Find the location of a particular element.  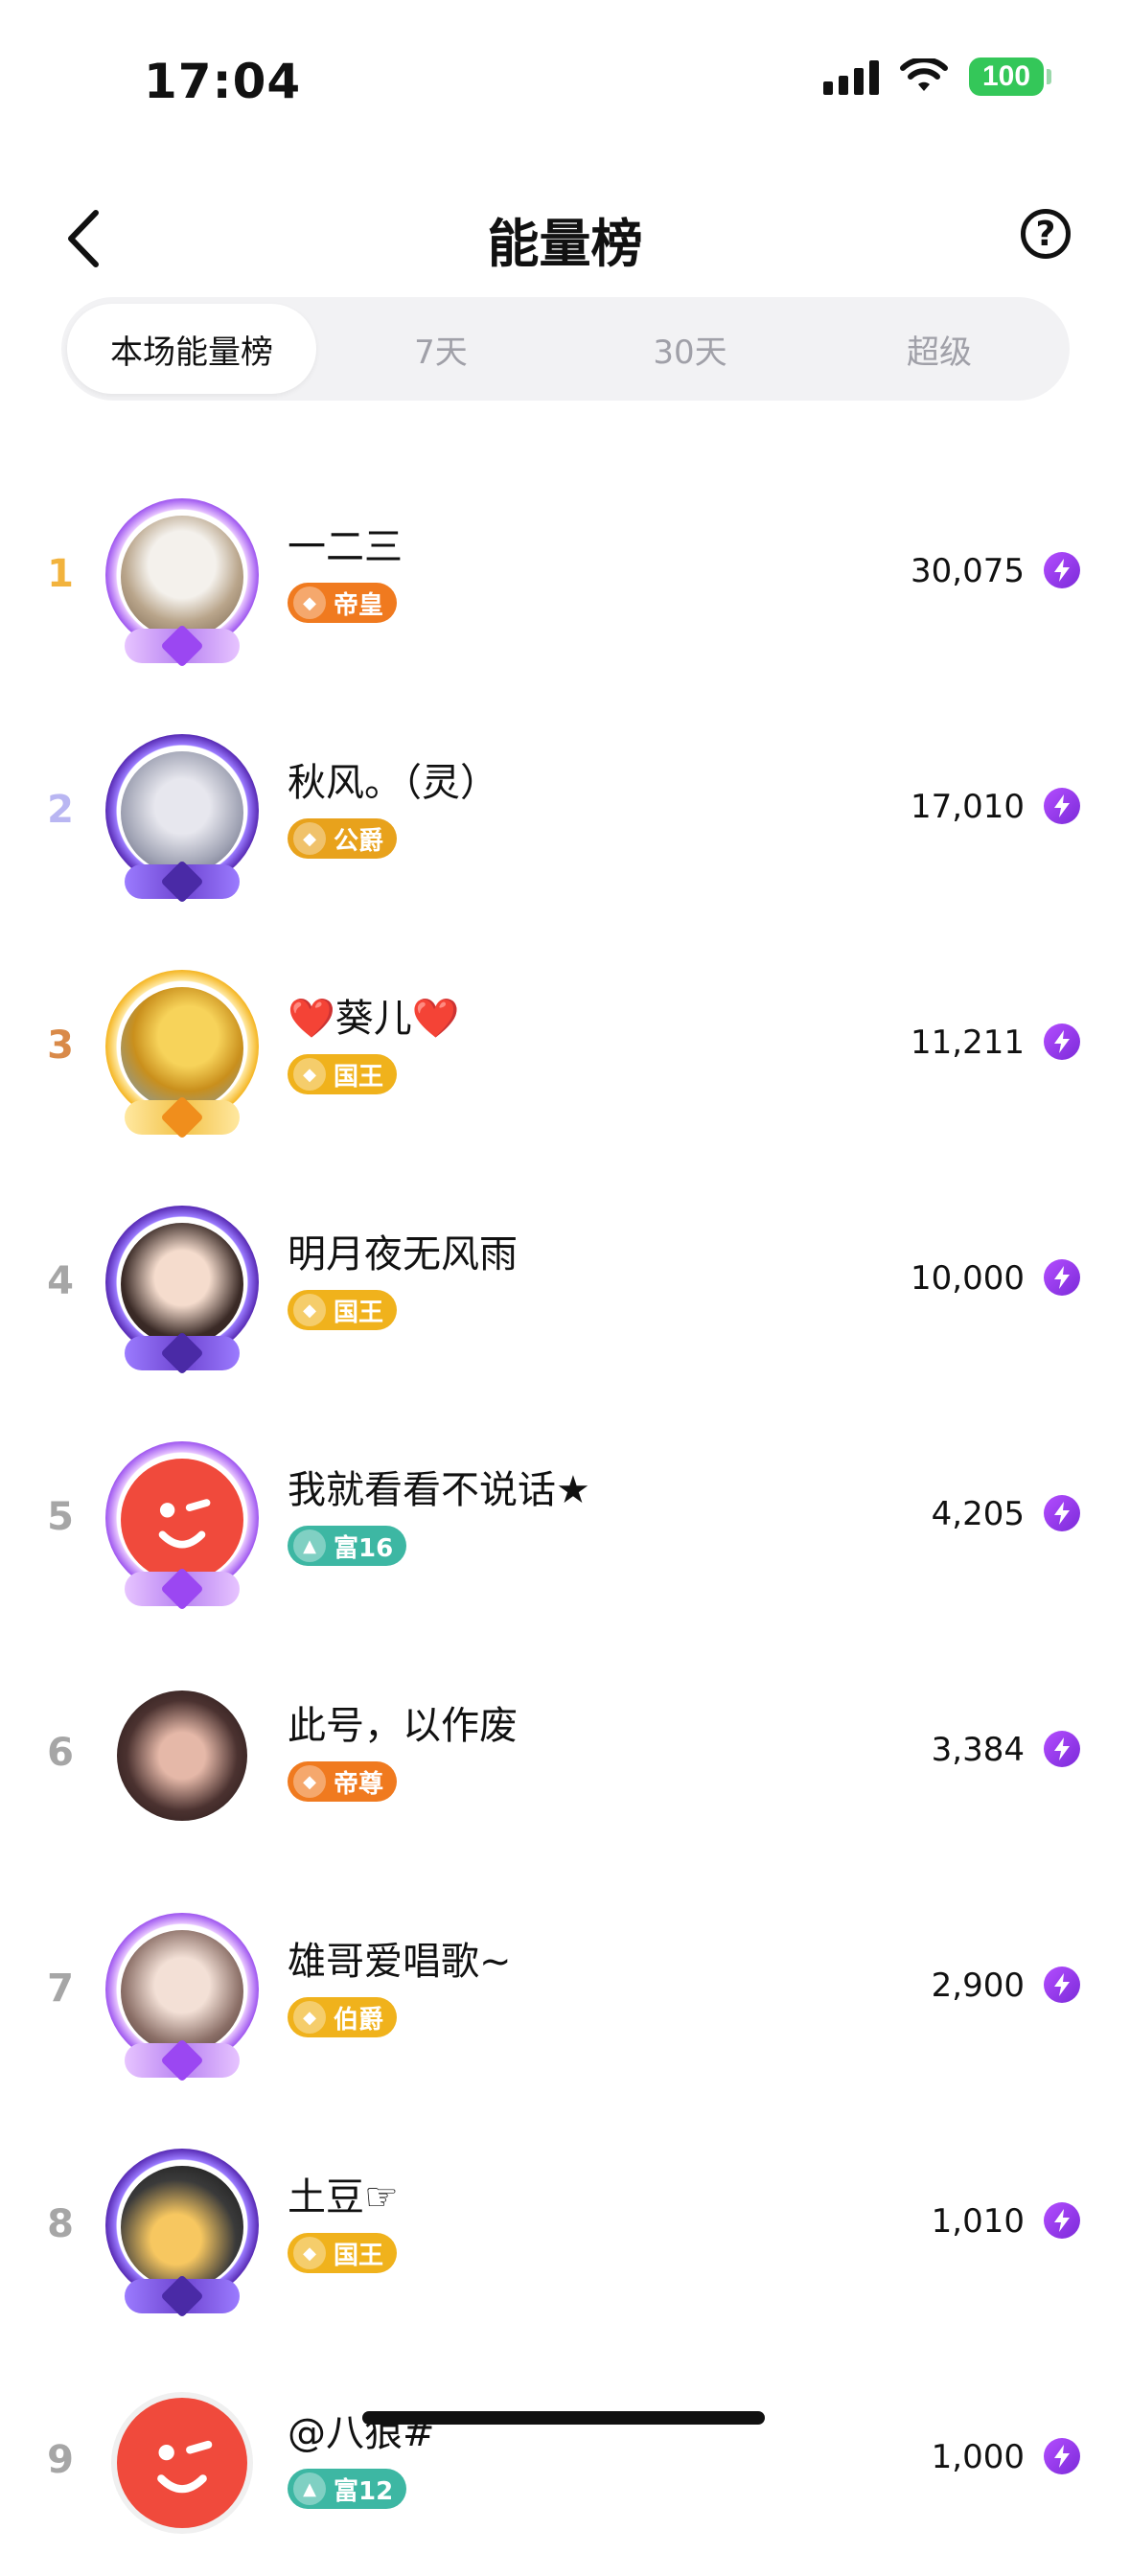

user-name: 秋风。（灵） is located at coordinates (393, 783).